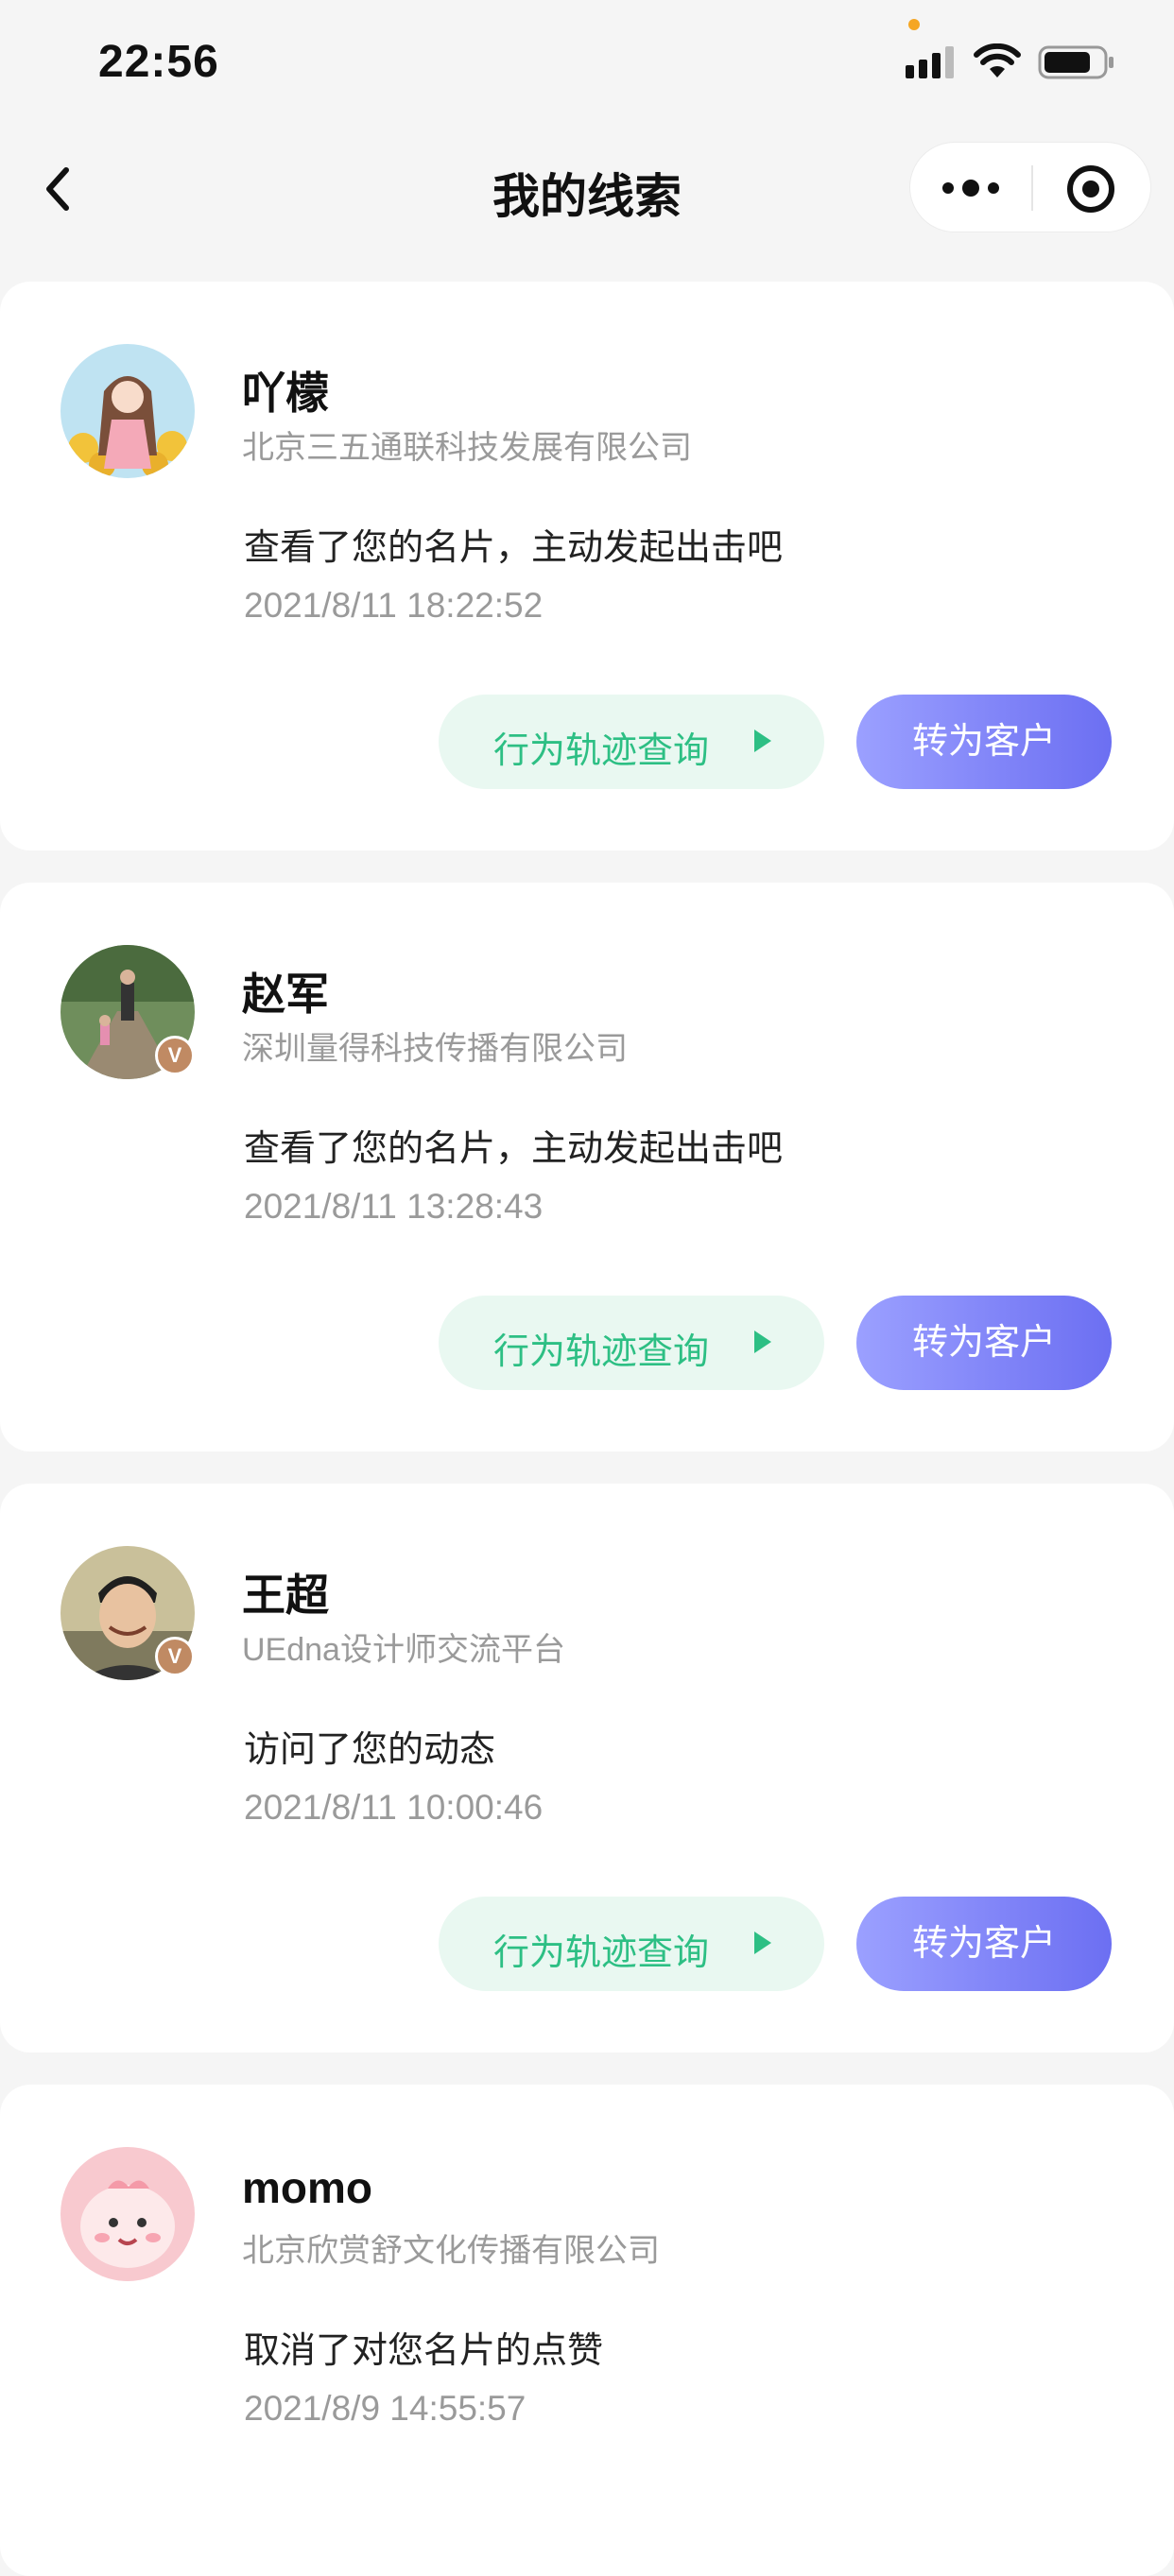  I want to click on capsule-divider, so click(1032, 188).